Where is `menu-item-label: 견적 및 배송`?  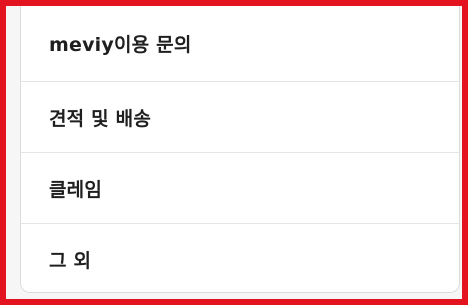 menu-item-label: 견적 및 배송 is located at coordinates (100, 118).